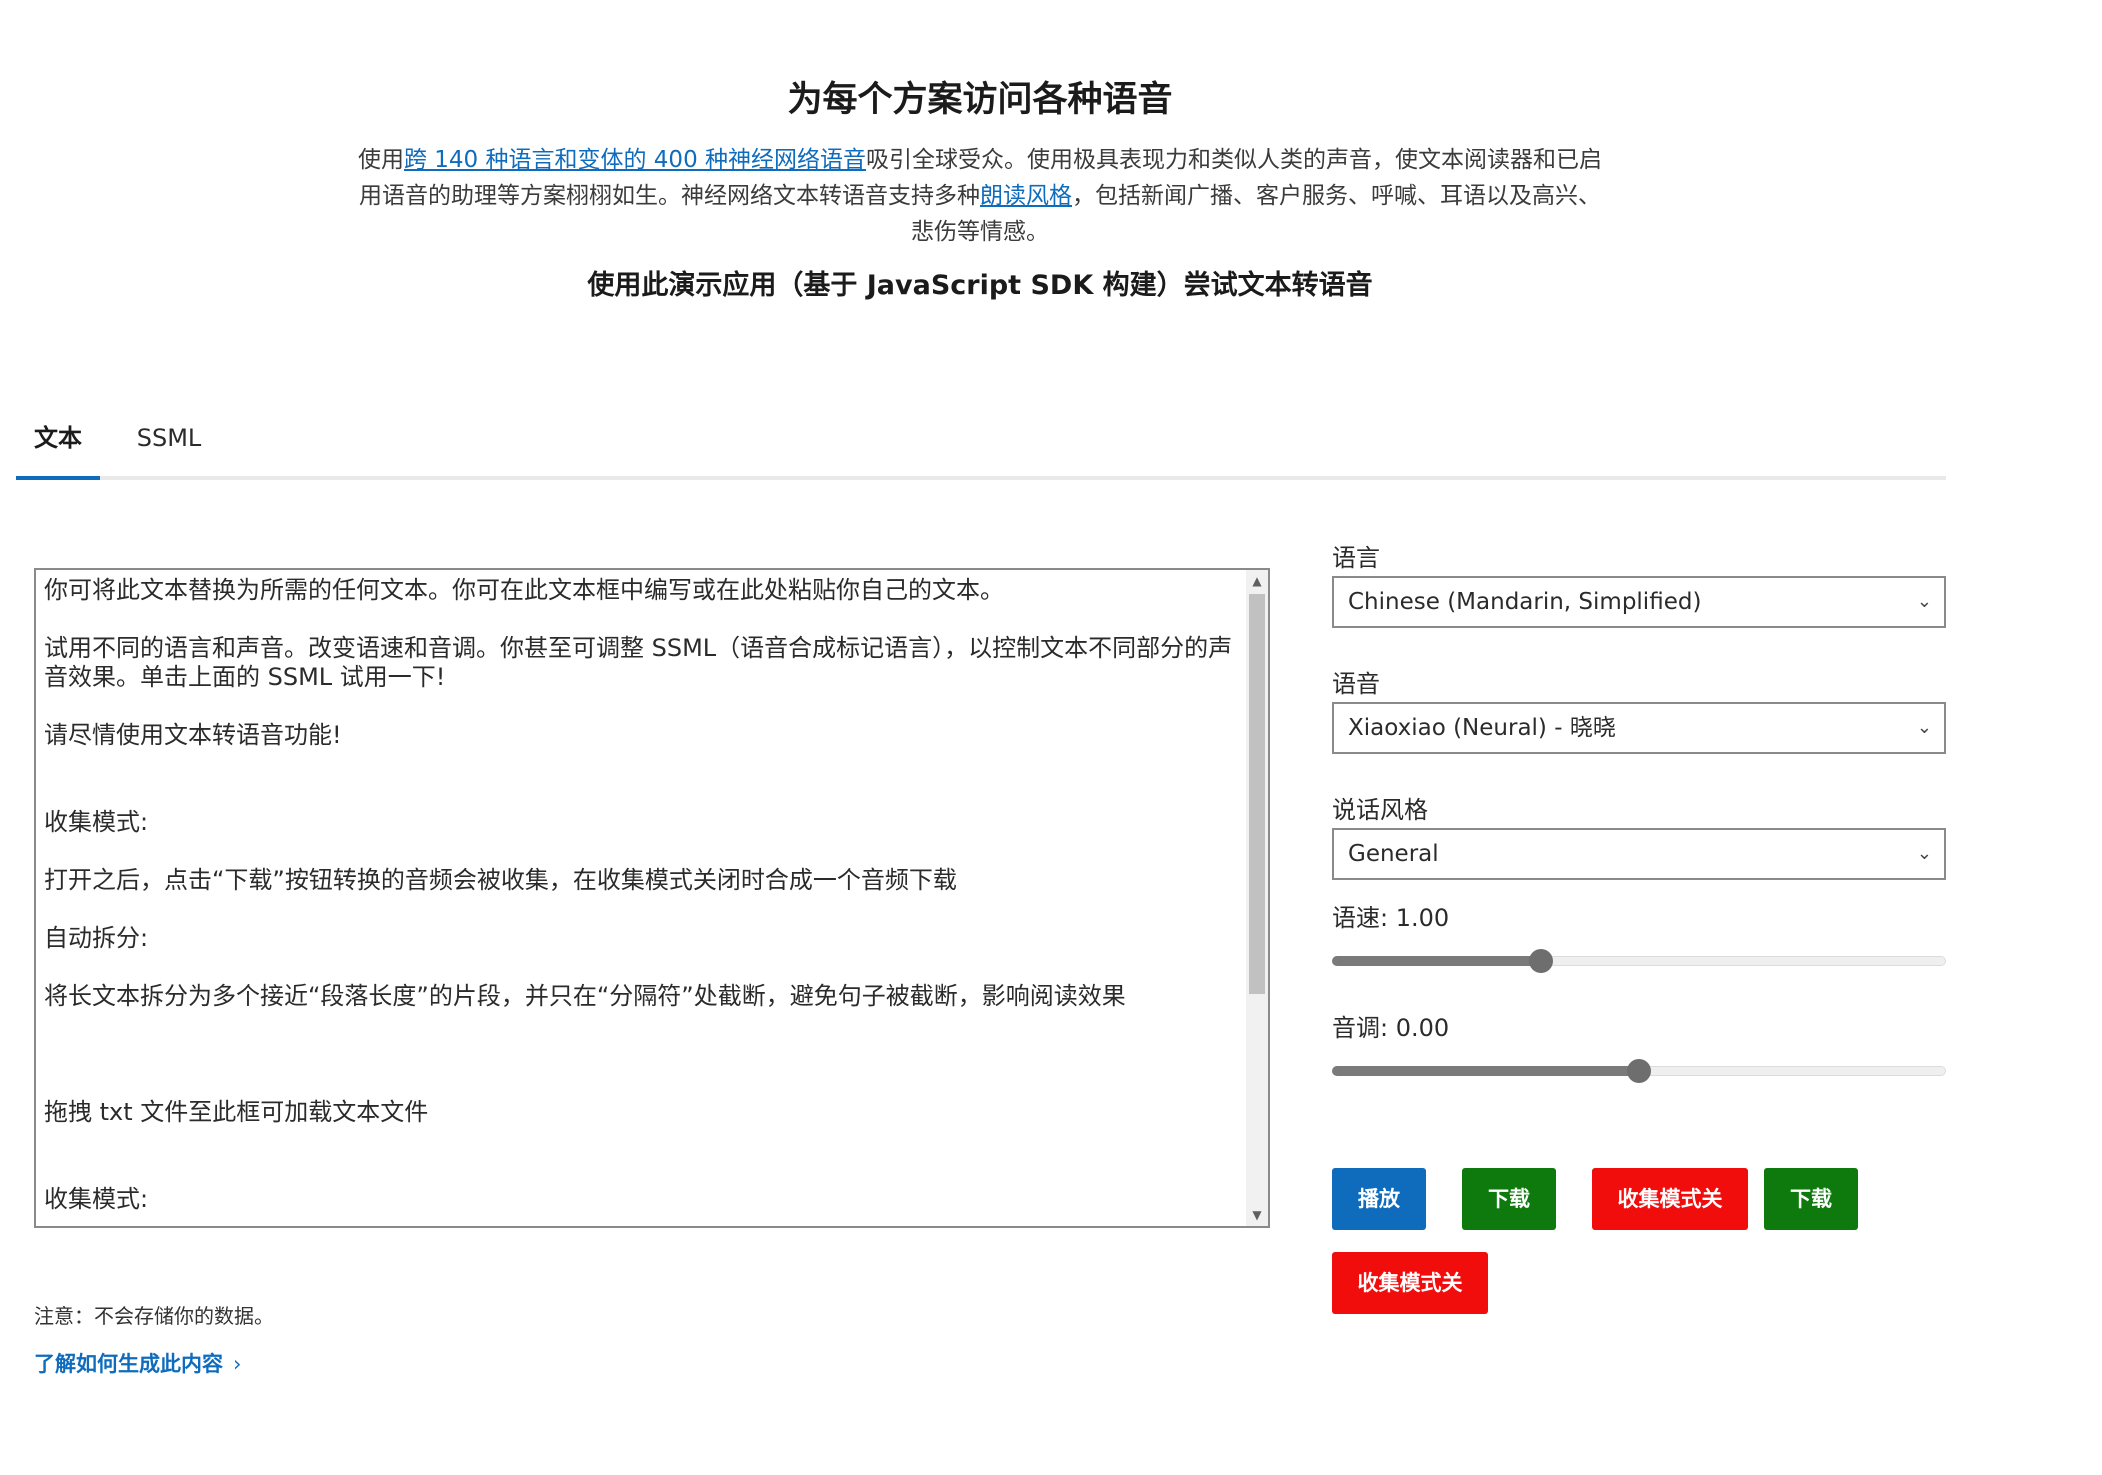  What do you see at coordinates (154, 1316) in the screenshot?
I see `privacy-note: 注意：不会存储你的数据。` at bounding box center [154, 1316].